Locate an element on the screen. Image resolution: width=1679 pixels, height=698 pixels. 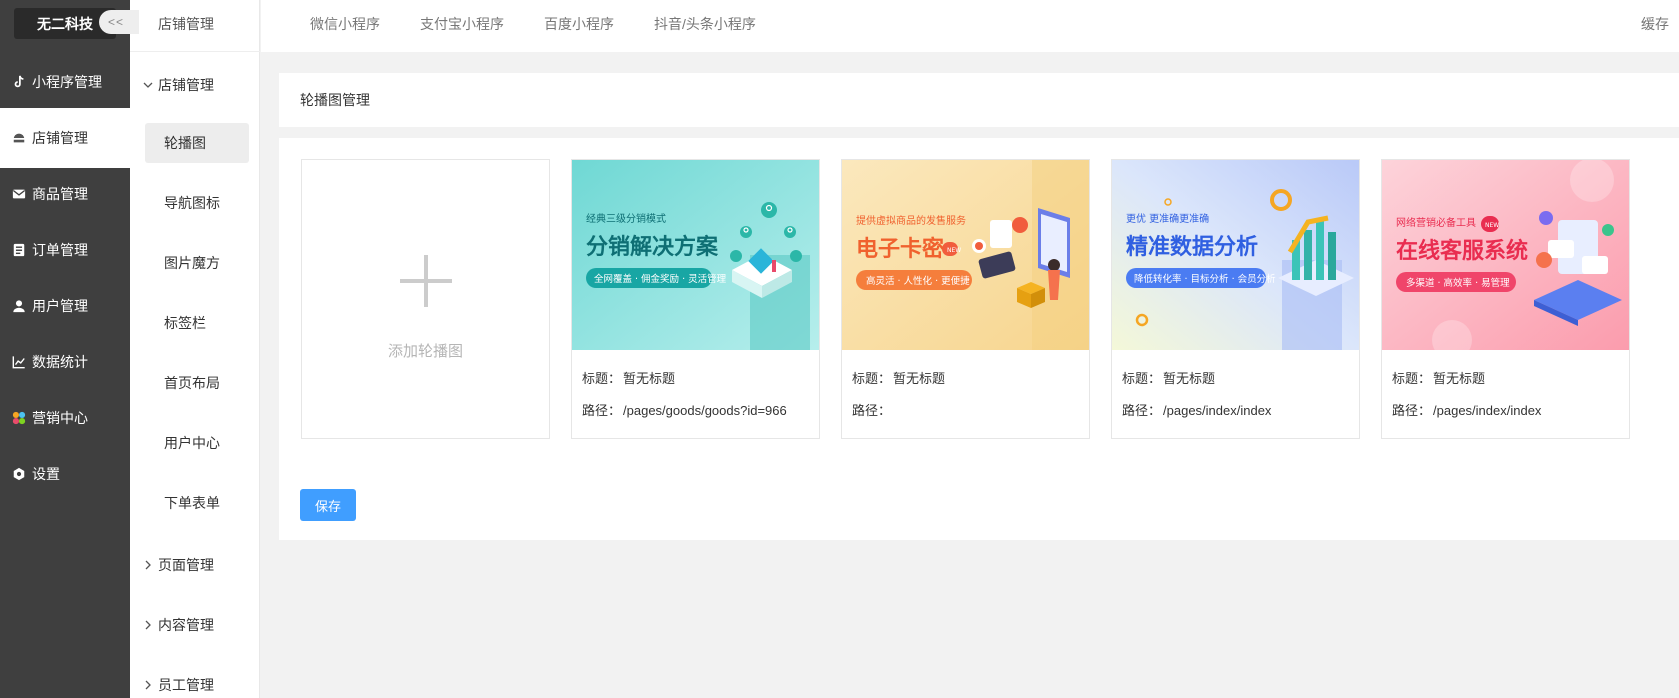
group-label: 店铺管理 is located at coordinates (186, 85).